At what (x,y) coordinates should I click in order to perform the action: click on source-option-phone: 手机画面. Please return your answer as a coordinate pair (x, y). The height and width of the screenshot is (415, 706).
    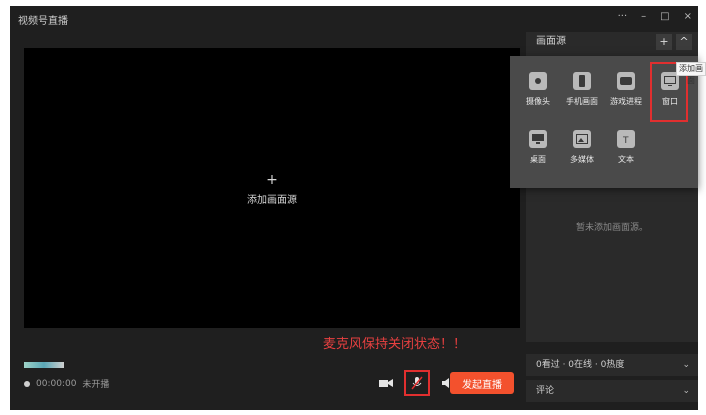
    Looking at the image, I should click on (582, 89).